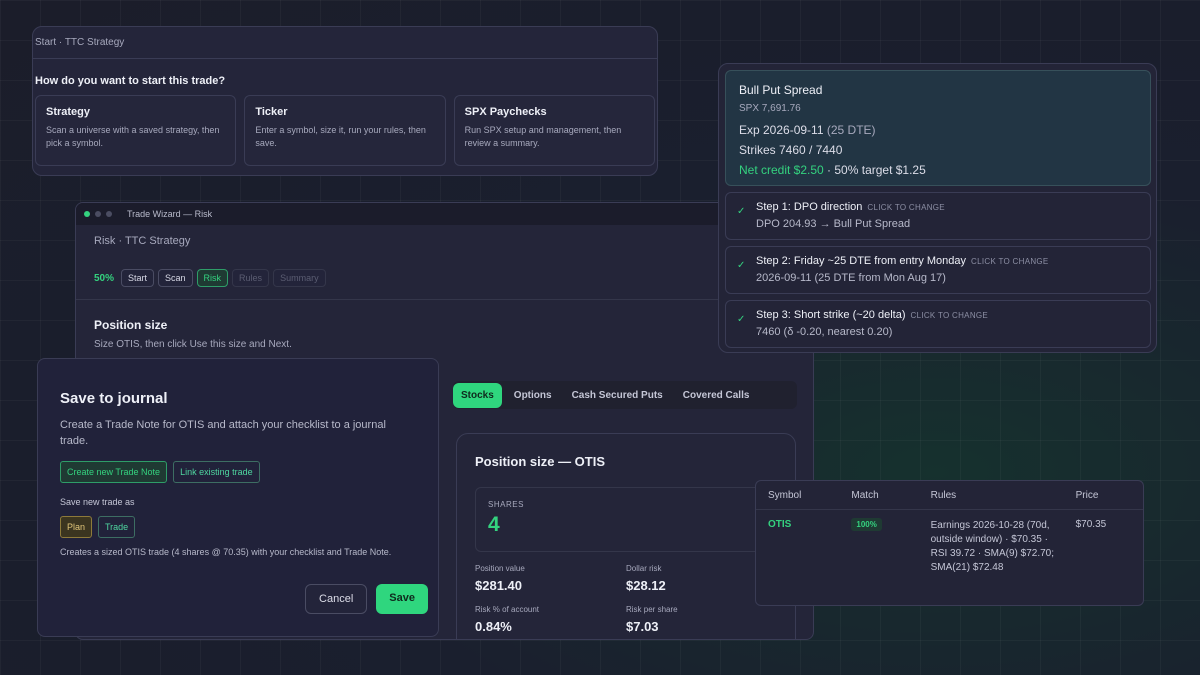  Describe the element at coordinates (444, 267) in the screenshot. I see `wizard-steps: 50% Start Scan Risk Rules Summary` at that location.